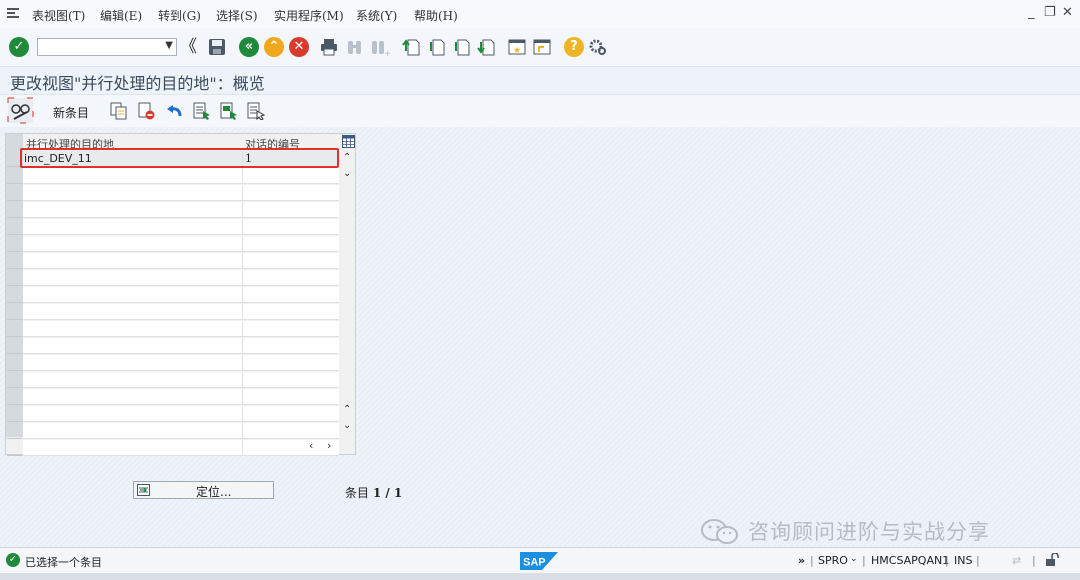  What do you see at coordinates (274, 47) in the screenshot?
I see `exit-icon: ⌃` at bounding box center [274, 47].